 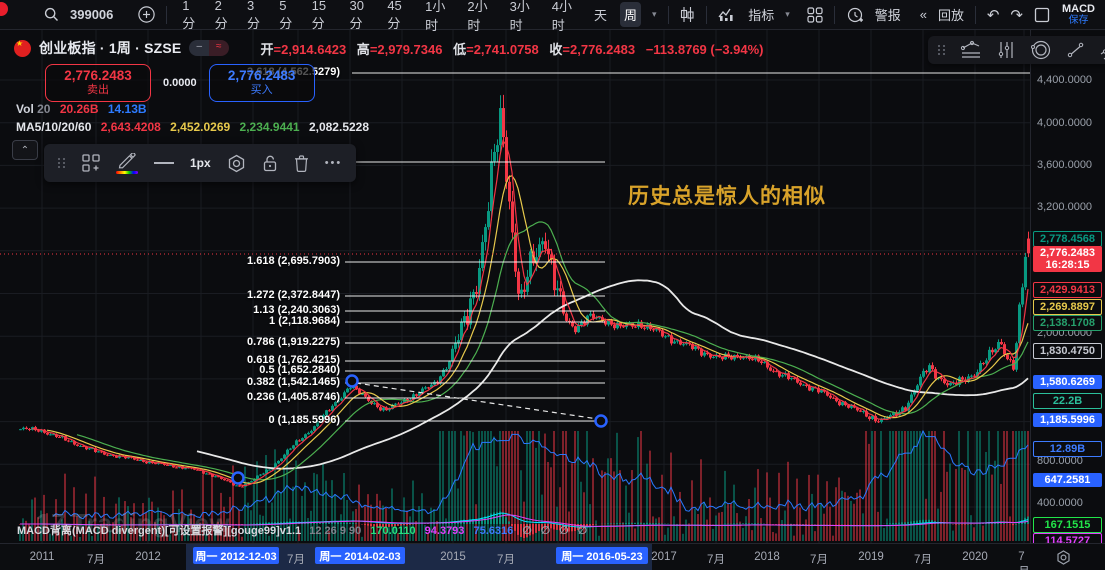 What do you see at coordinates (1076, 50) in the screenshot?
I see `trend-line-tool-icon` at bounding box center [1076, 50].